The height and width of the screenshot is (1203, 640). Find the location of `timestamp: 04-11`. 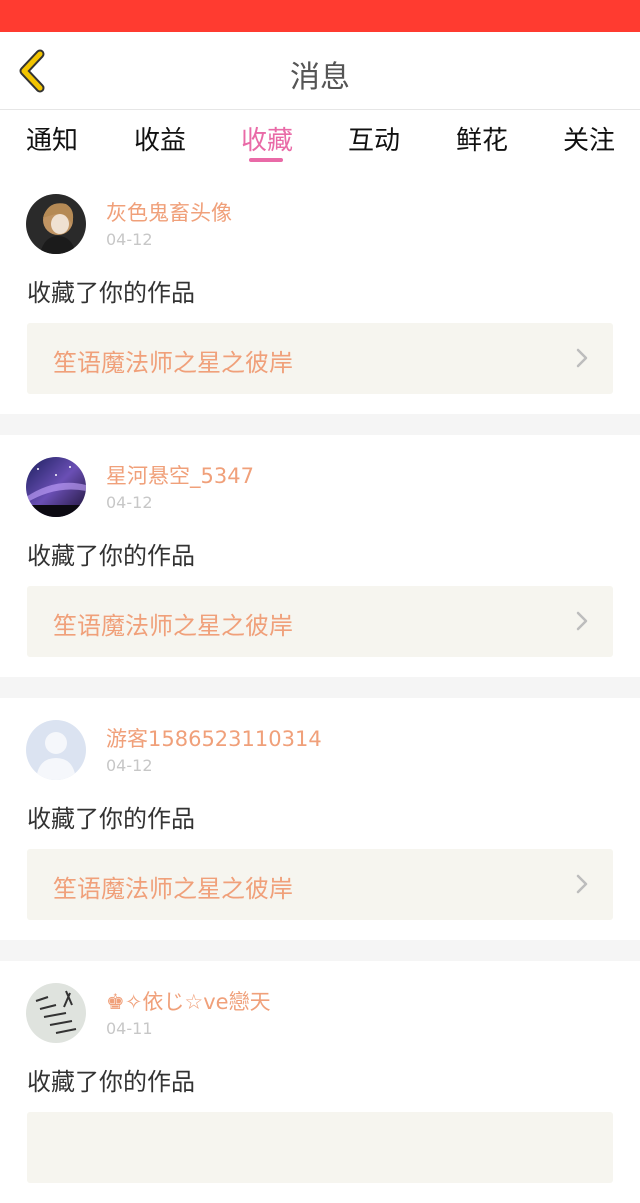

timestamp: 04-11 is located at coordinates (129, 1028).